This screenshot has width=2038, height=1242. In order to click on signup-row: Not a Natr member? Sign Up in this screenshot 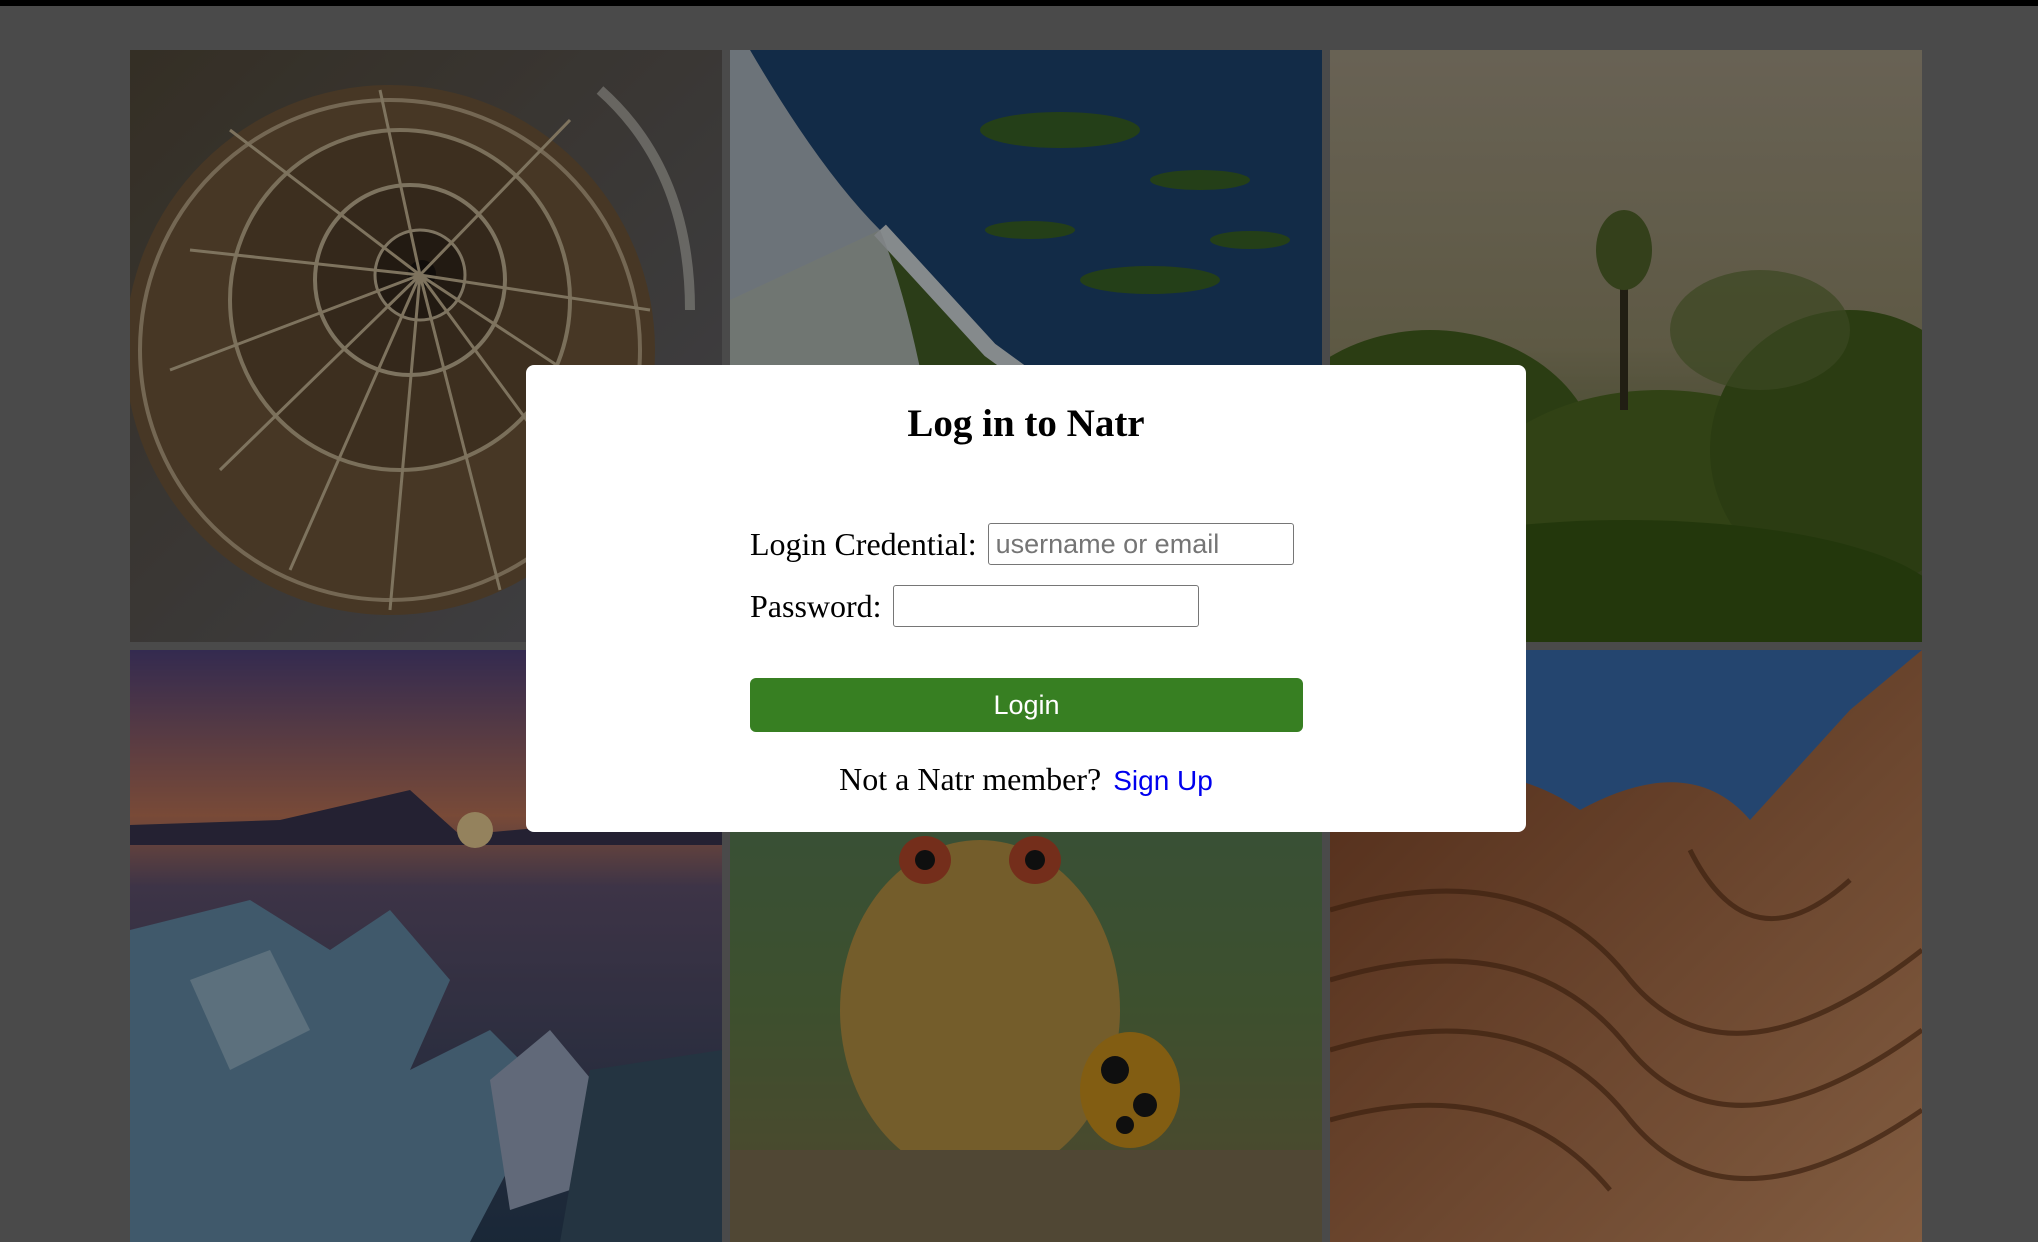, I will do `click(1026, 779)`.